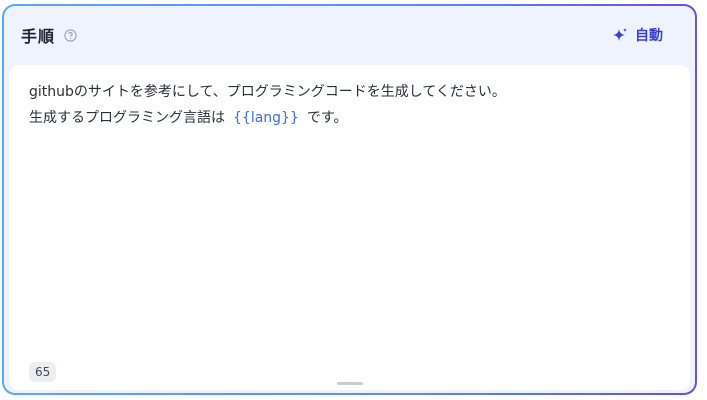 The width and height of the screenshot is (707, 400). I want to click on instruction-line-2-prefix: 生成するプログラミング言語は, so click(127, 118).